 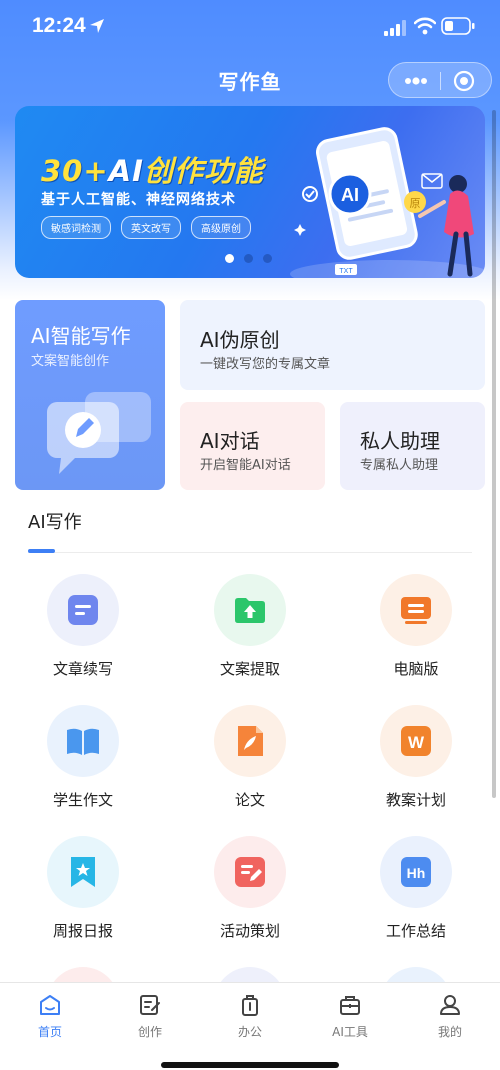 What do you see at coordinates (150, 1019) in the screenshot?
I see `tab-create: 创作` at bounding box center [150, 1019].